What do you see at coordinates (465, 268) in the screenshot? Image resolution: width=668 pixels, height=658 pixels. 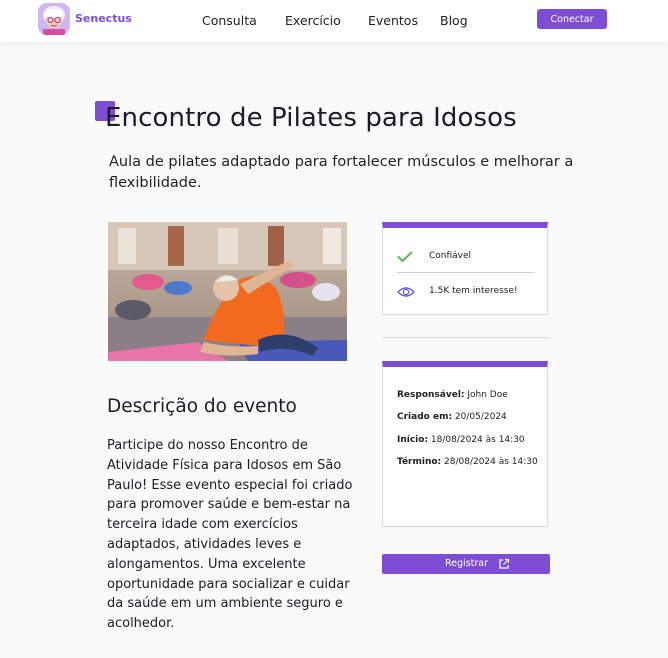 I see `stats-card: Confiável 1.5K tem interesse!` at bounding box center [465, 268].